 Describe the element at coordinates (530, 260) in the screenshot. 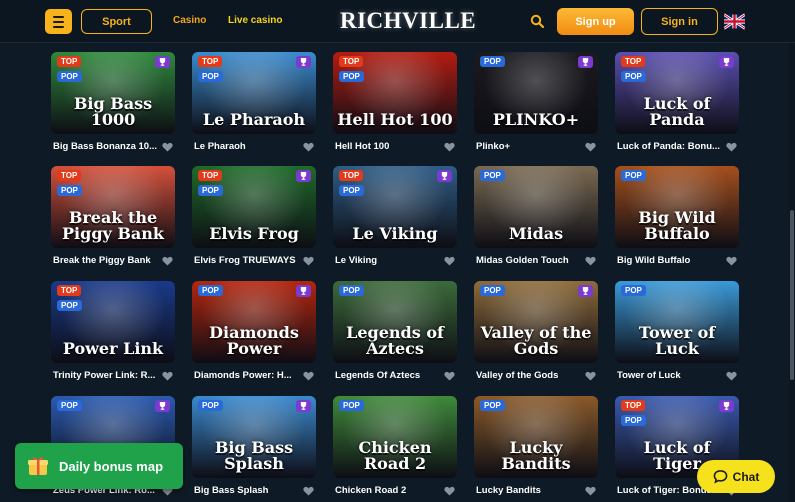

I see `game-name: Midas Golden Touch` at that location.